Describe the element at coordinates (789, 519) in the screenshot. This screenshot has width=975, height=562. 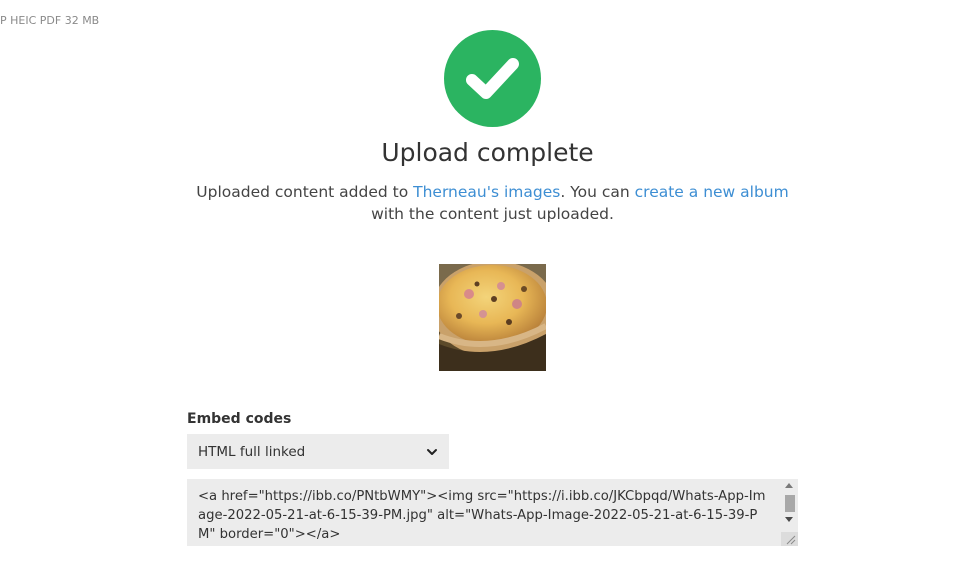
I see `scroll-down-arrow-icon` at that location.